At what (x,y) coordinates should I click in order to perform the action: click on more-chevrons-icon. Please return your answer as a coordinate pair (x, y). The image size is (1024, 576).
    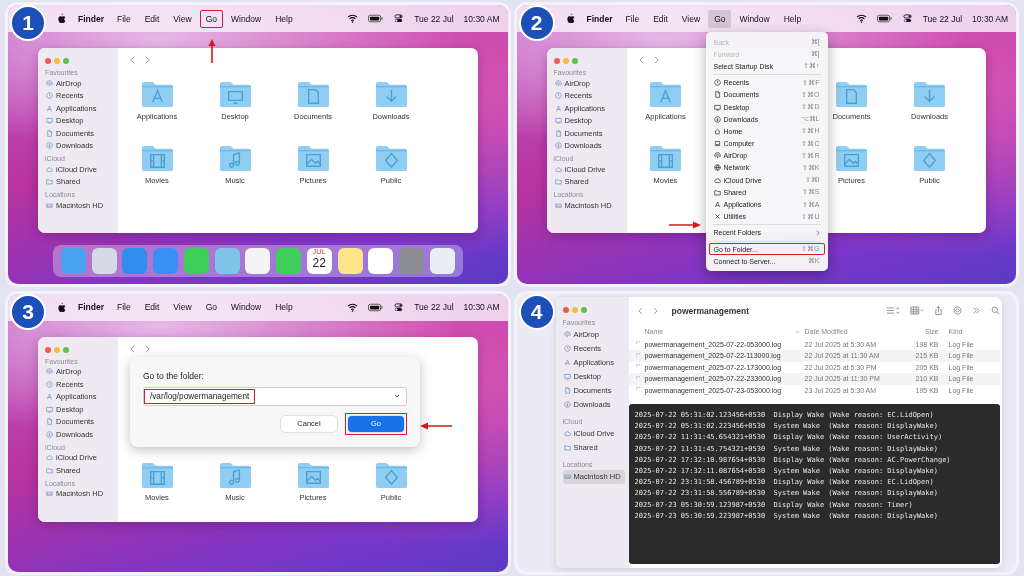
    Looking at the image, I should click on (976, 310).